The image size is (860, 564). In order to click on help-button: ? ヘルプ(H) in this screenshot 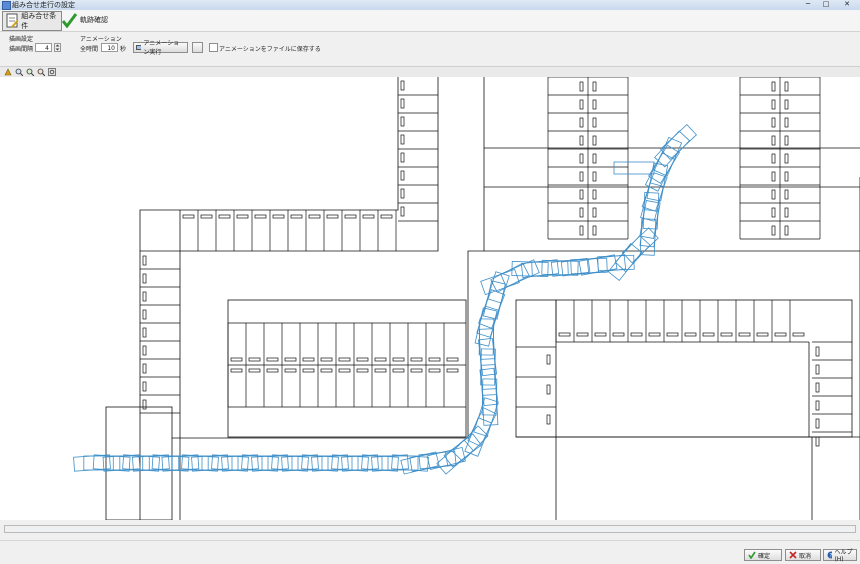, I will do `click(840, 556)`.